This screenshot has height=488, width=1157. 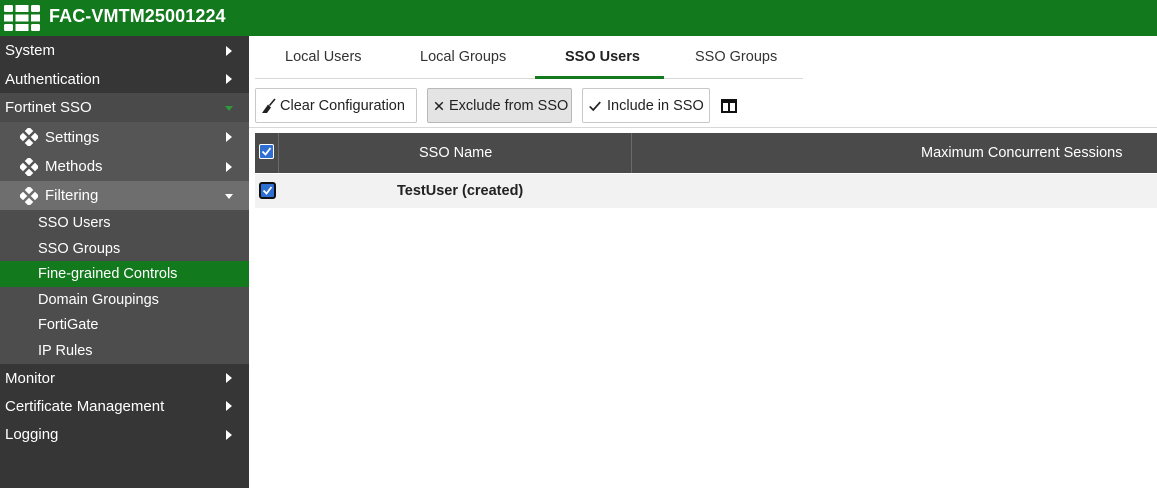 I want to click on sidebar-item-label: Monitor, so click(x=30, y=378).